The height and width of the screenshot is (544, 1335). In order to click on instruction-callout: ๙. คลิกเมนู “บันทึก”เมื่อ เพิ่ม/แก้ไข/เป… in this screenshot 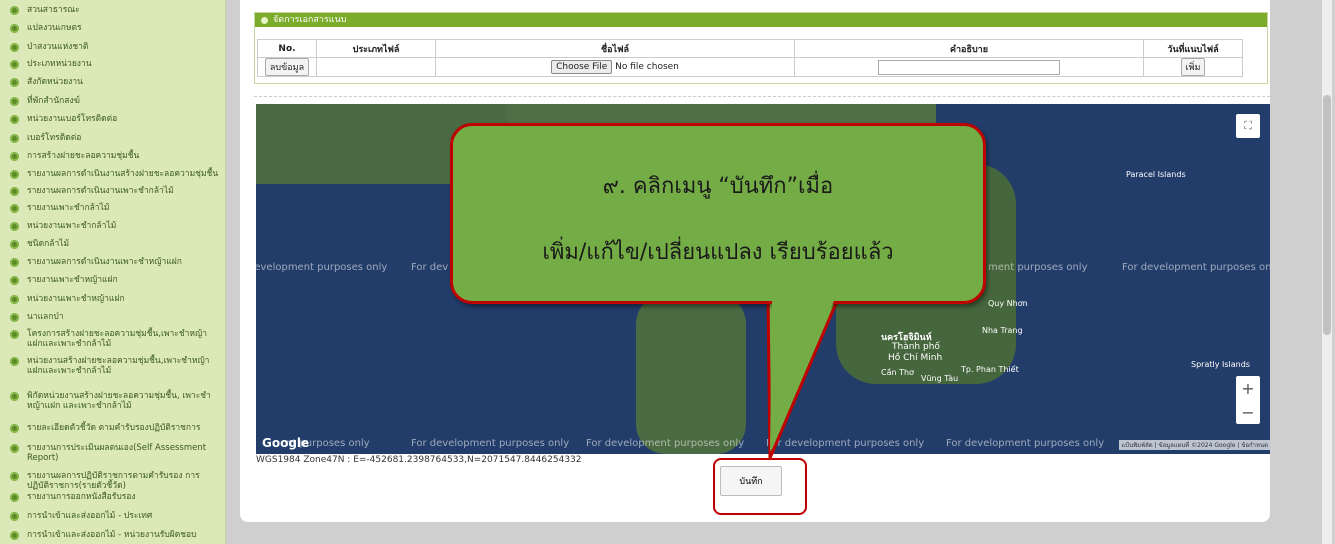, I will do `click(718, 213)`.